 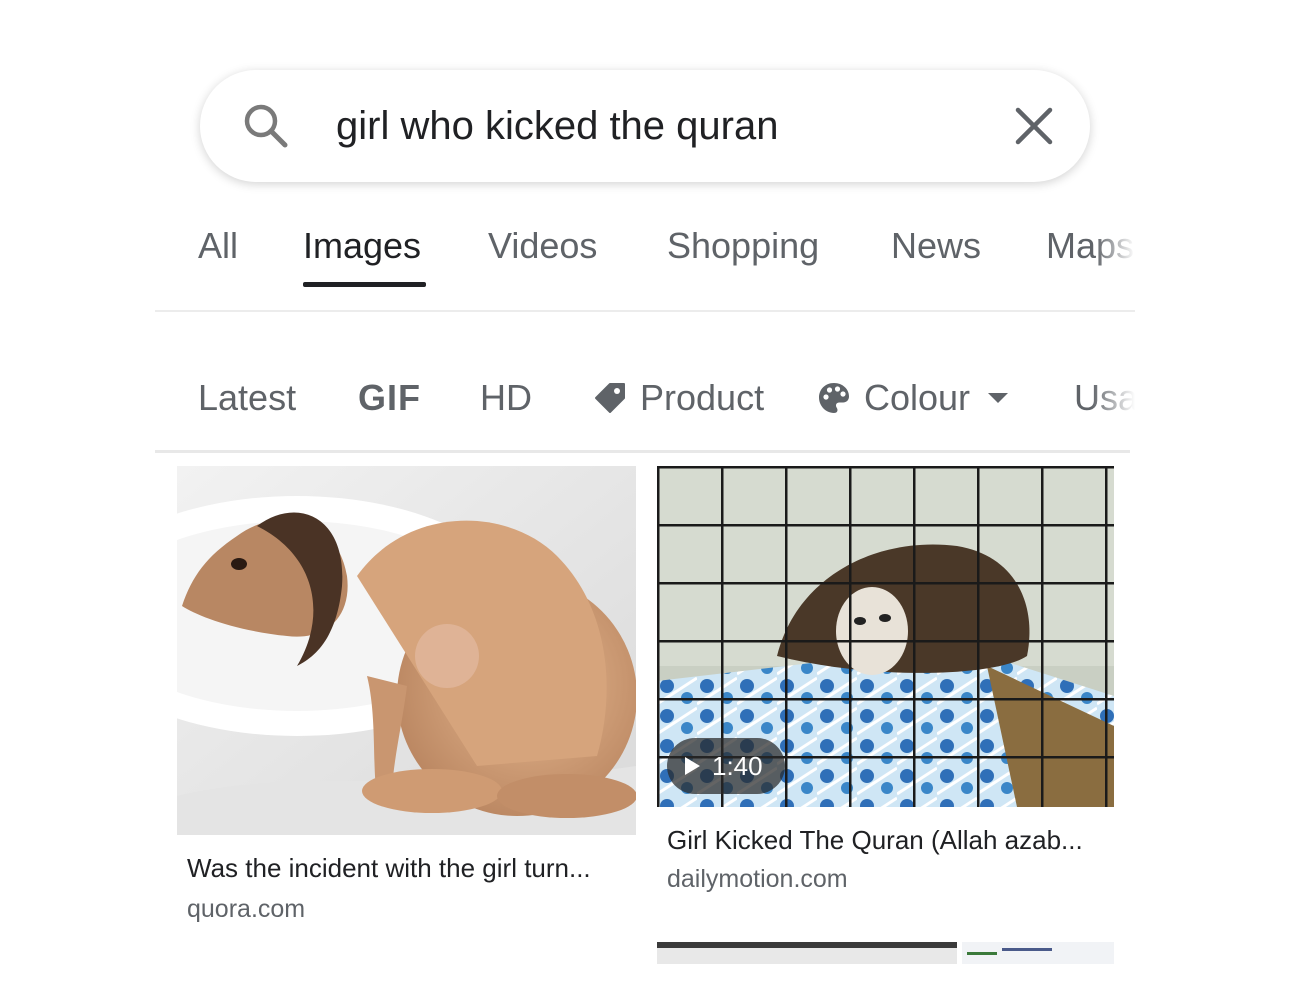 What do you see at coordinates (998, 398) in the screenshot?
I see `chevron-down-icon` at bounding box center [998, 398].